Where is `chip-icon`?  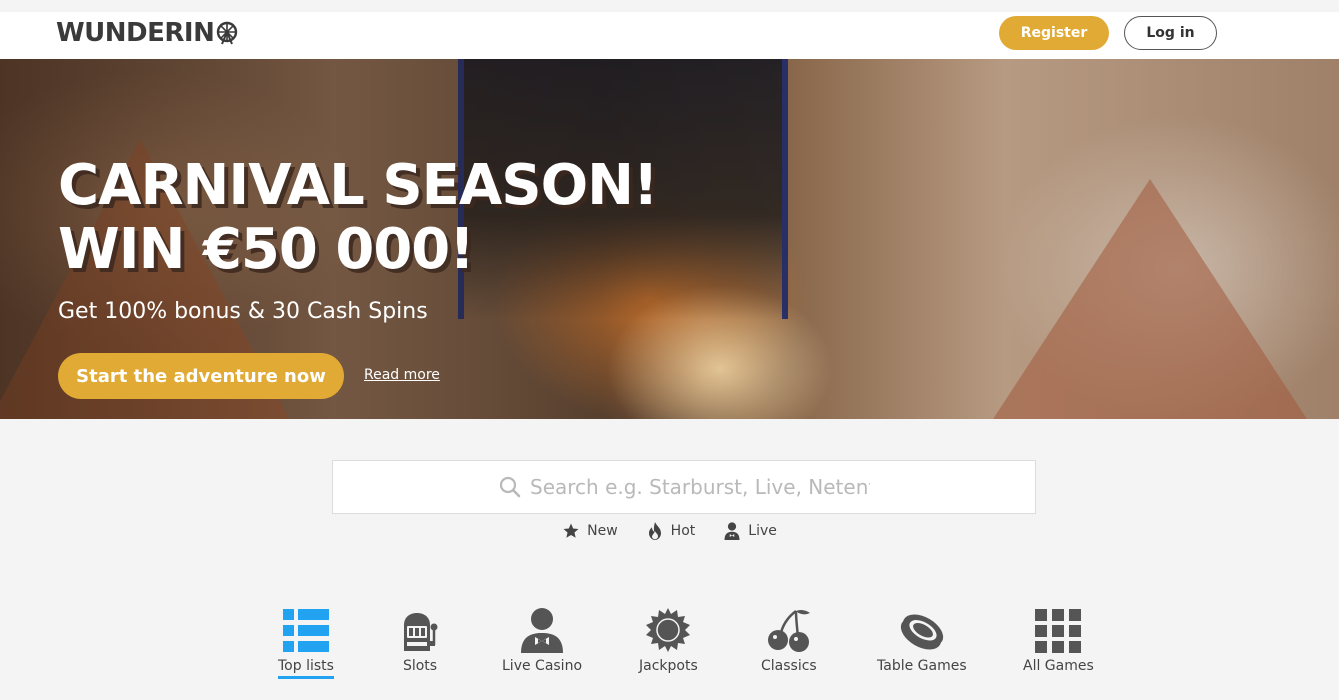 chip-icon is located at coordinates (921, 632).